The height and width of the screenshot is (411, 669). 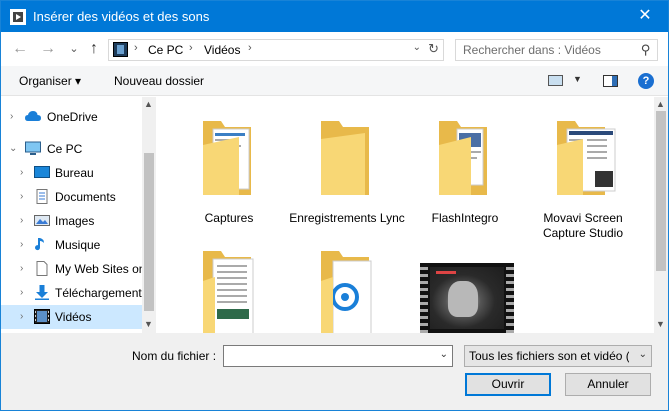 I want to click on sidebar-item-label: My Web Sites on, so click(x=100, y=269).